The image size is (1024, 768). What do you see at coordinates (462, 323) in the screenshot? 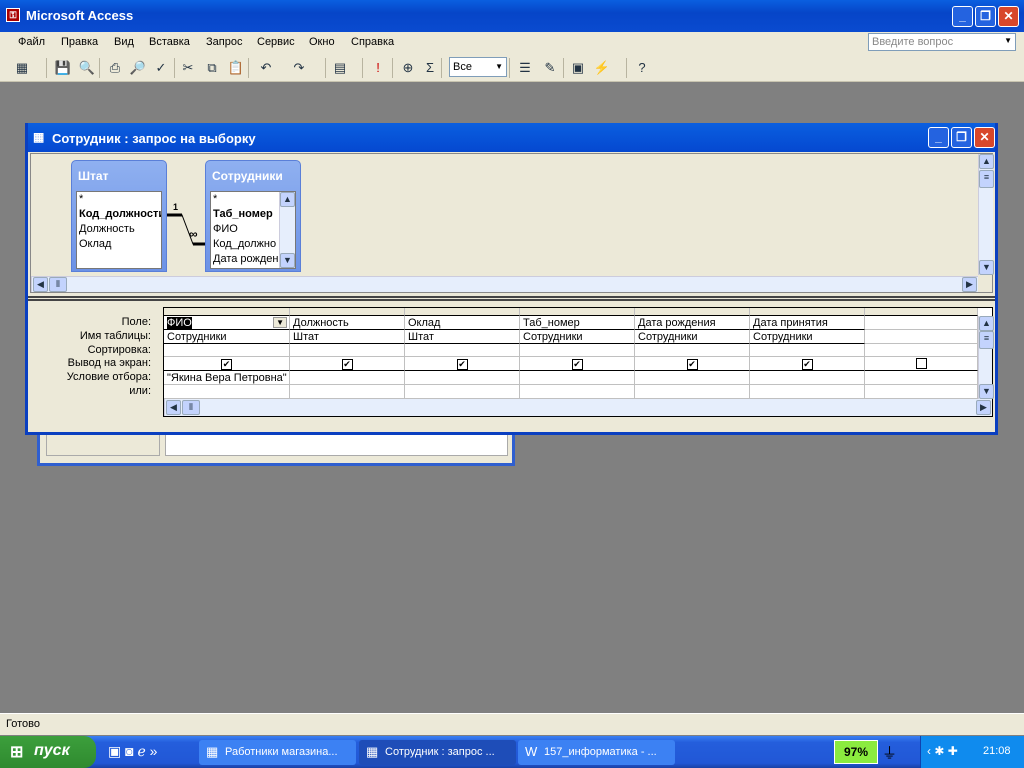
I see `field-cell: Оклад` at bounding box center [462, 323].